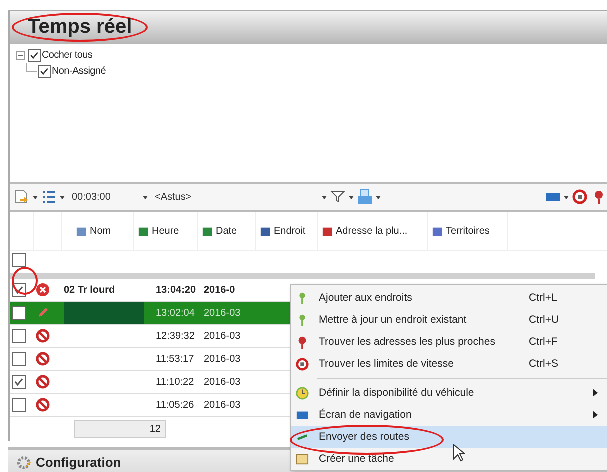 The width and height of the screenshot is (607, 472). Describe the element at coordinates (386, 364) in the screenshot. I see `menu-item-label: Trouver les limites de vitesse` at that location.